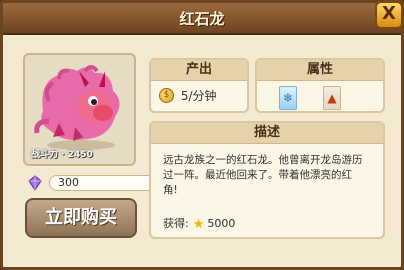 This screenshot has width=404, height=270. Describe the element at coordinates (198, 96) in the screenshot. I see `output-rate: 5/分钟` at that location.